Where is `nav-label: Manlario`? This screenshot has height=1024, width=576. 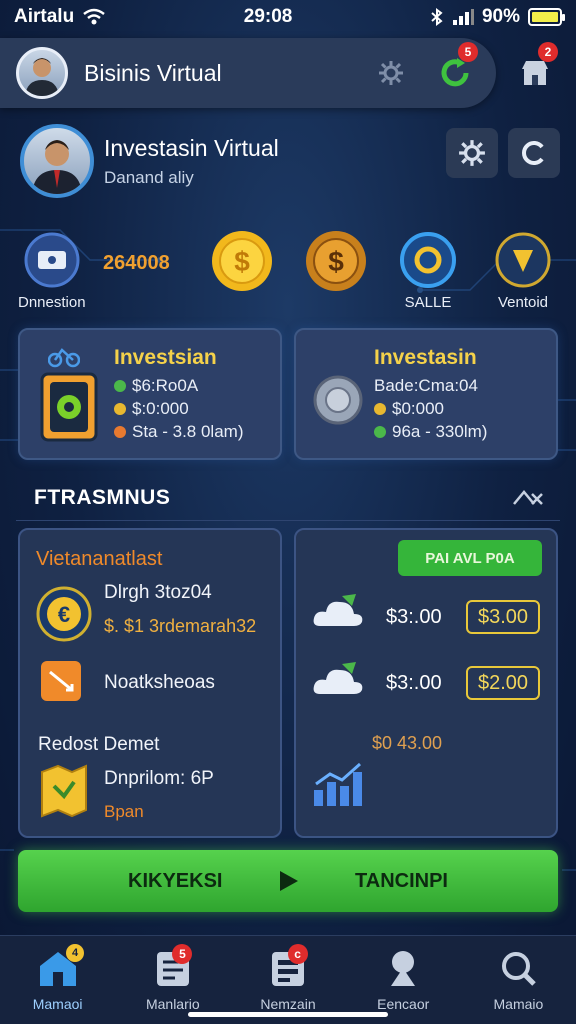
nav-label: Manlario is located at coordinates (172, 1004).